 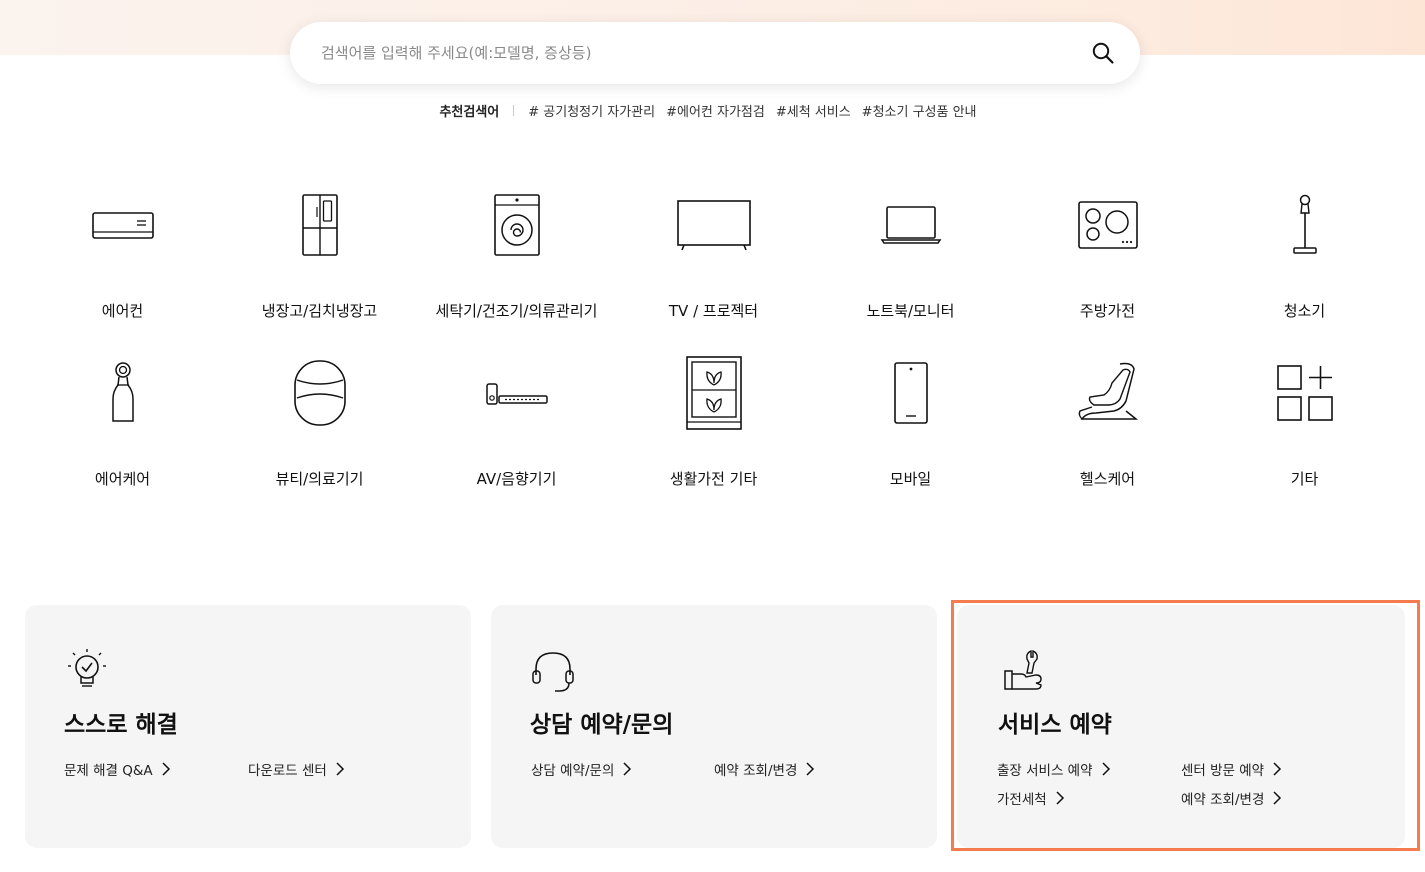 What do you see at coordinates (123, 225) in the screenshot?
I see `air-conditioner-icon` at bounding box center [123, 225].